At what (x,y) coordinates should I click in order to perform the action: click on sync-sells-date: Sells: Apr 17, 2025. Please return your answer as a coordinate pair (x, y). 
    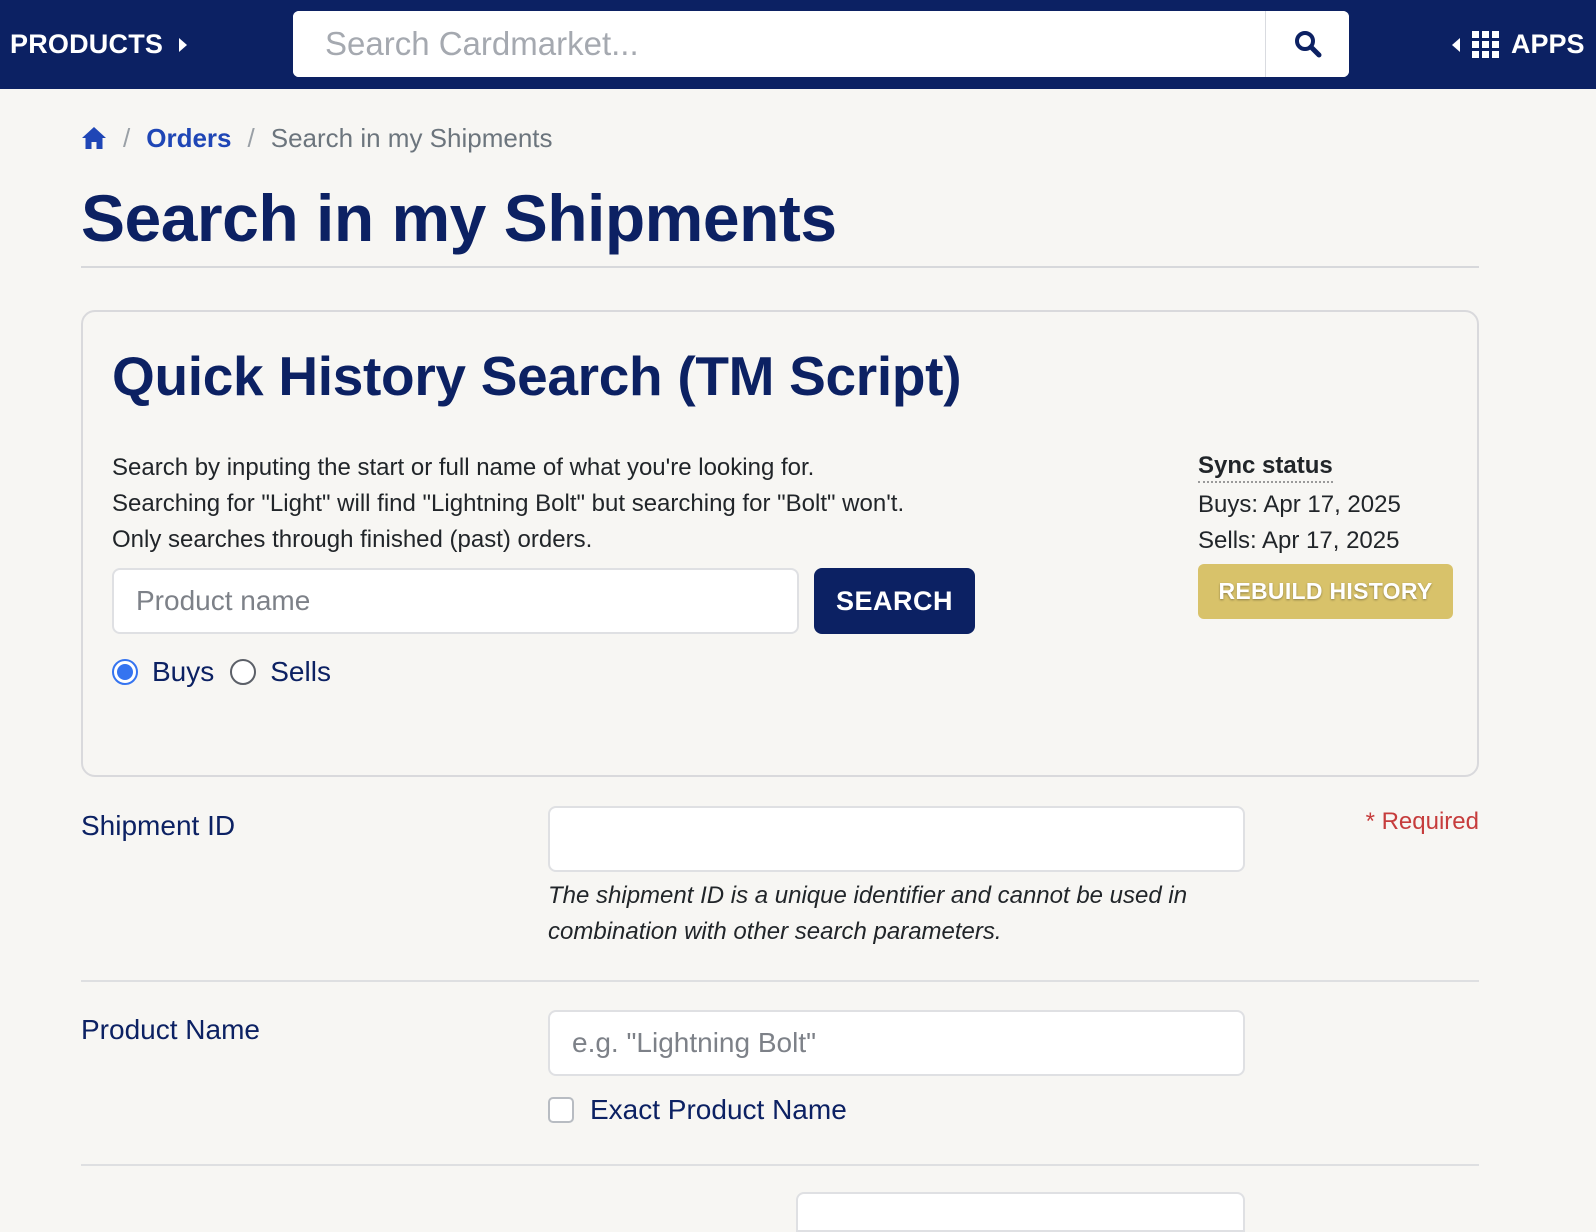
    Looking at the image, I should click on (1299, 540).